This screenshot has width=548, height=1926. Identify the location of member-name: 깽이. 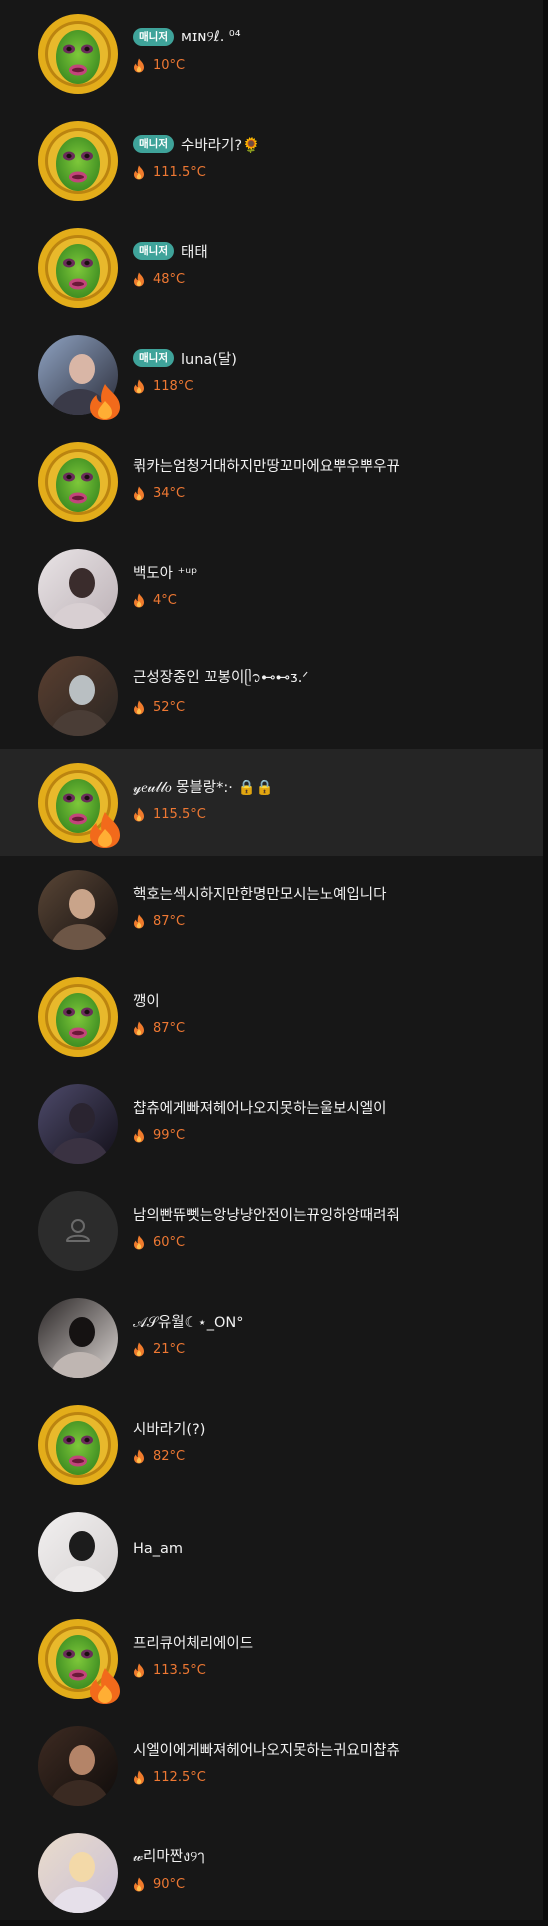
(146, 1001).